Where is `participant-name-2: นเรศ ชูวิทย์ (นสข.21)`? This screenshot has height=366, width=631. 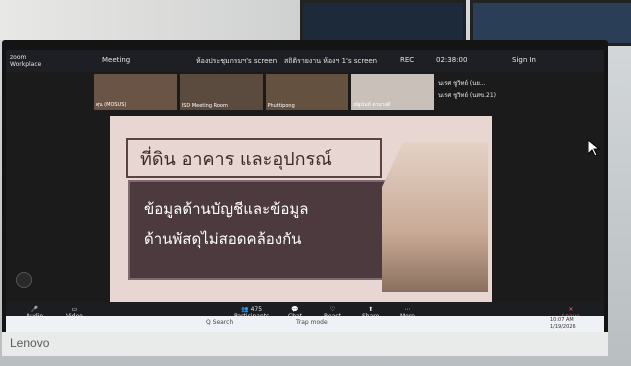
participant-name-2: นเรศ ชูวิทย์ (นสข.21) is located at coordinates (467, 95).